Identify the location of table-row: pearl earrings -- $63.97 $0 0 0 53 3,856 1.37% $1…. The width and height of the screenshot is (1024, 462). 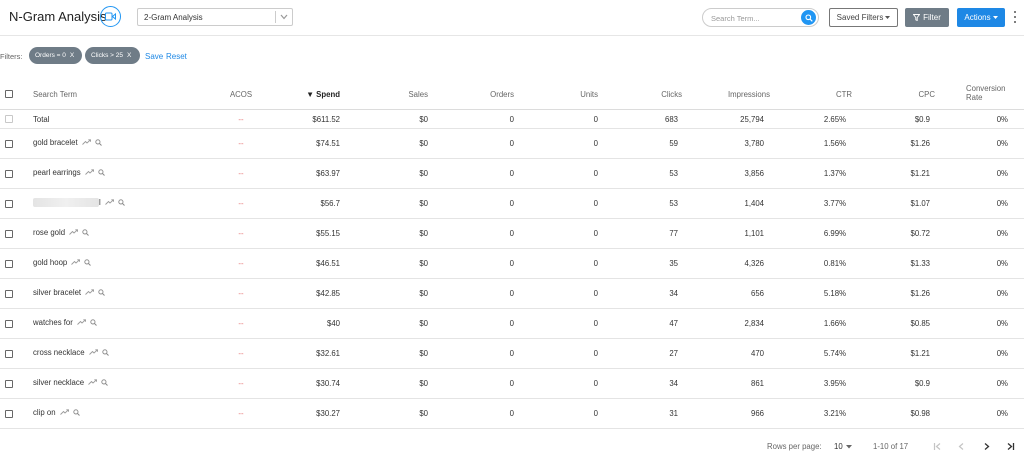
(512, 174).